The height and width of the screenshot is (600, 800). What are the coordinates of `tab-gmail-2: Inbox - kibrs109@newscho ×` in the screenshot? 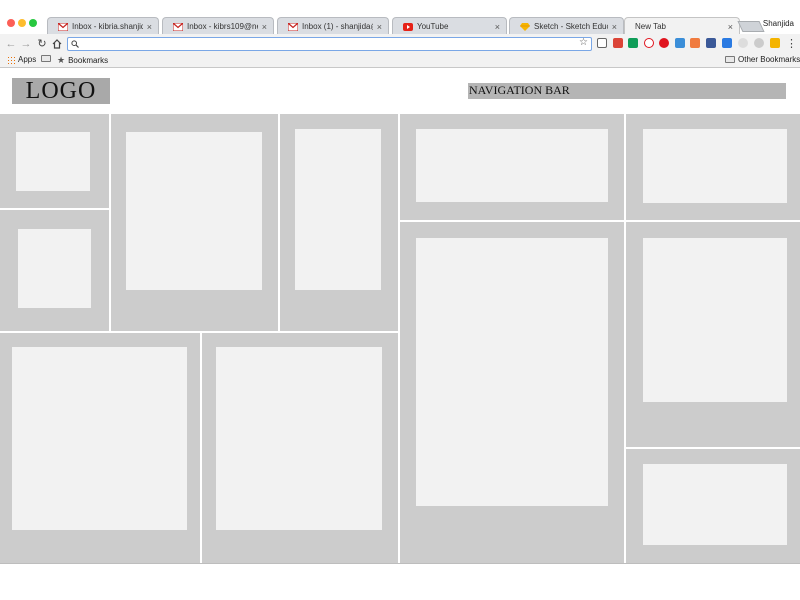 It's located at (218, 26).